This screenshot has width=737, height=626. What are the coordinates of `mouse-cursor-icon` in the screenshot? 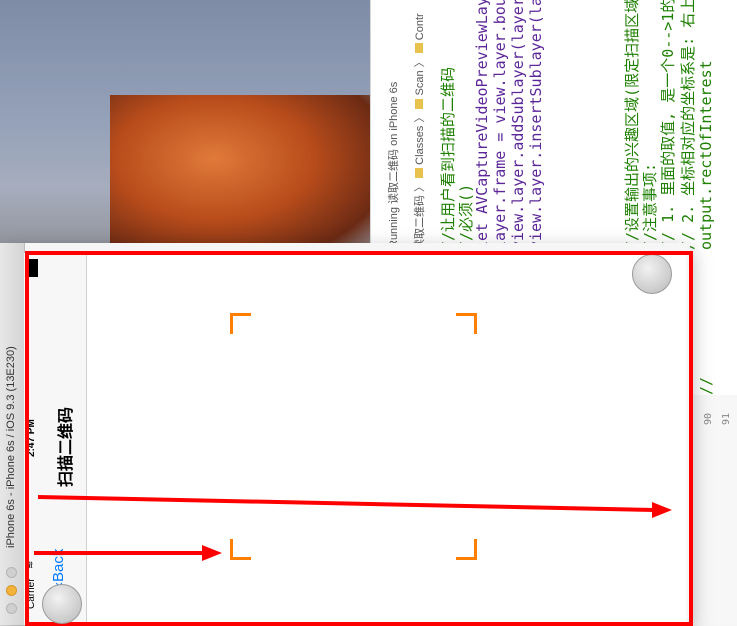 It's located at (62, 604).